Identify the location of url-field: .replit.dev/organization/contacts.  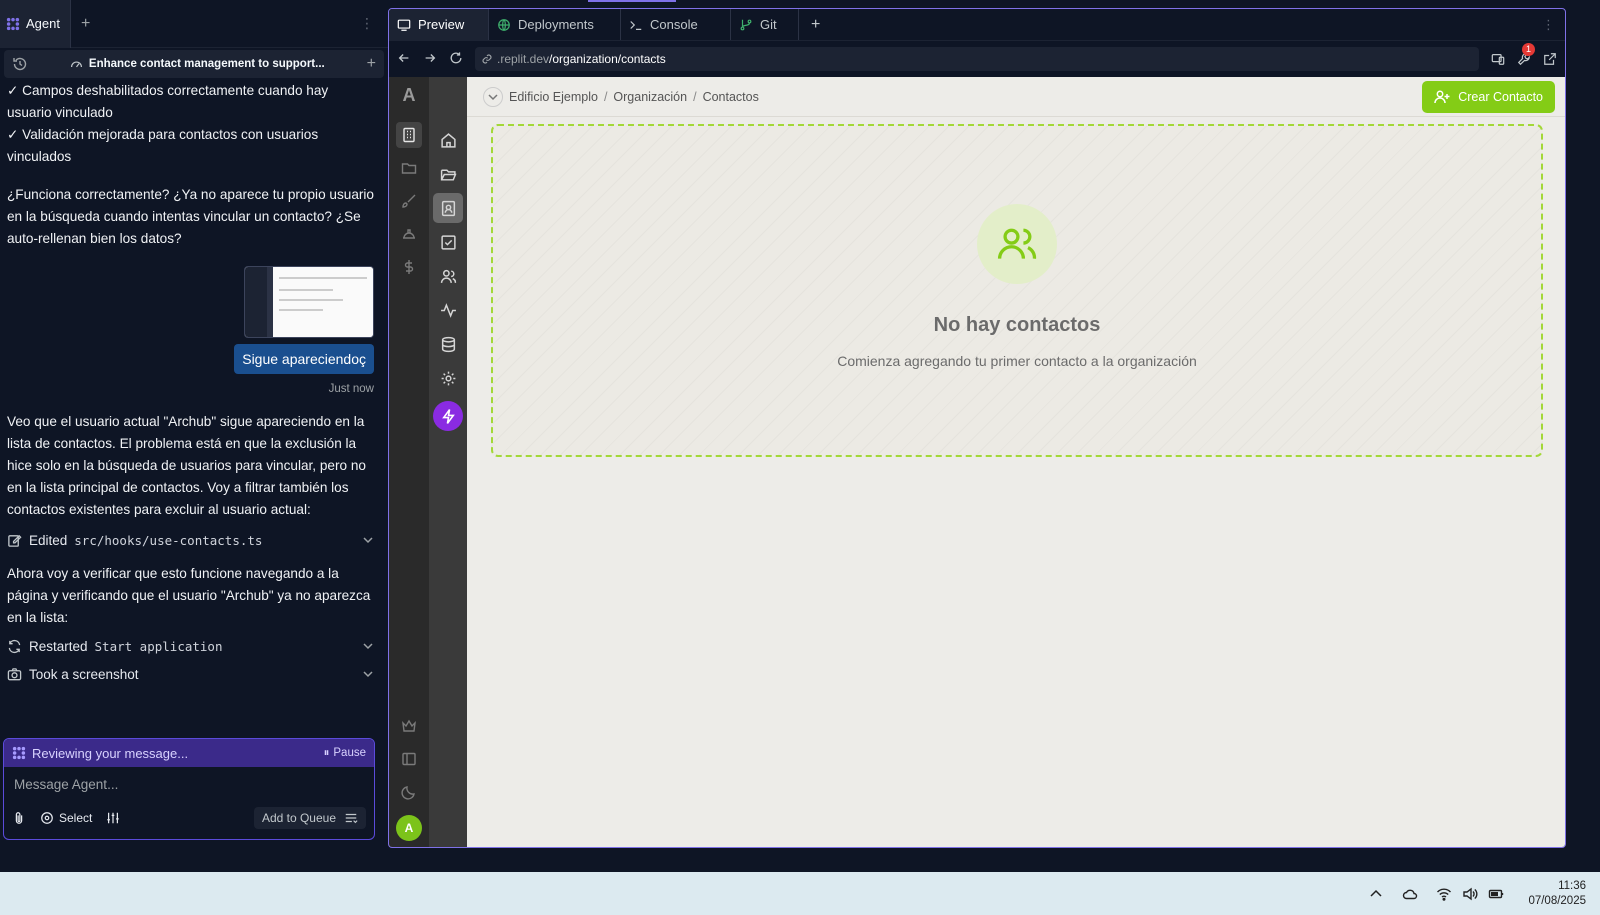
(977, 59).